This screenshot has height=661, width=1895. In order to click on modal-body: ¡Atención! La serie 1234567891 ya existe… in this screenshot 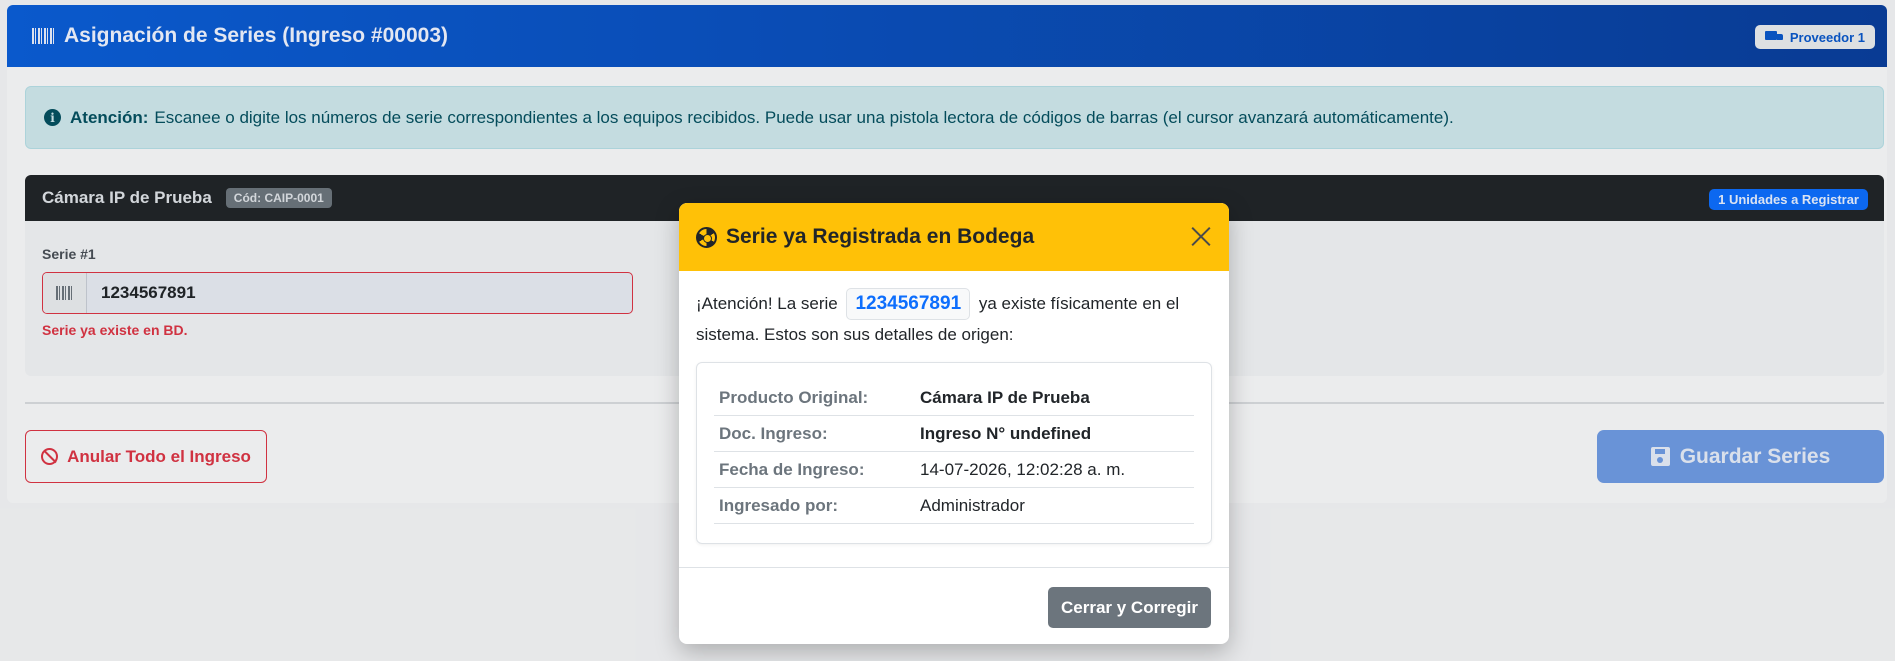, I will do `click(954, 407)`.